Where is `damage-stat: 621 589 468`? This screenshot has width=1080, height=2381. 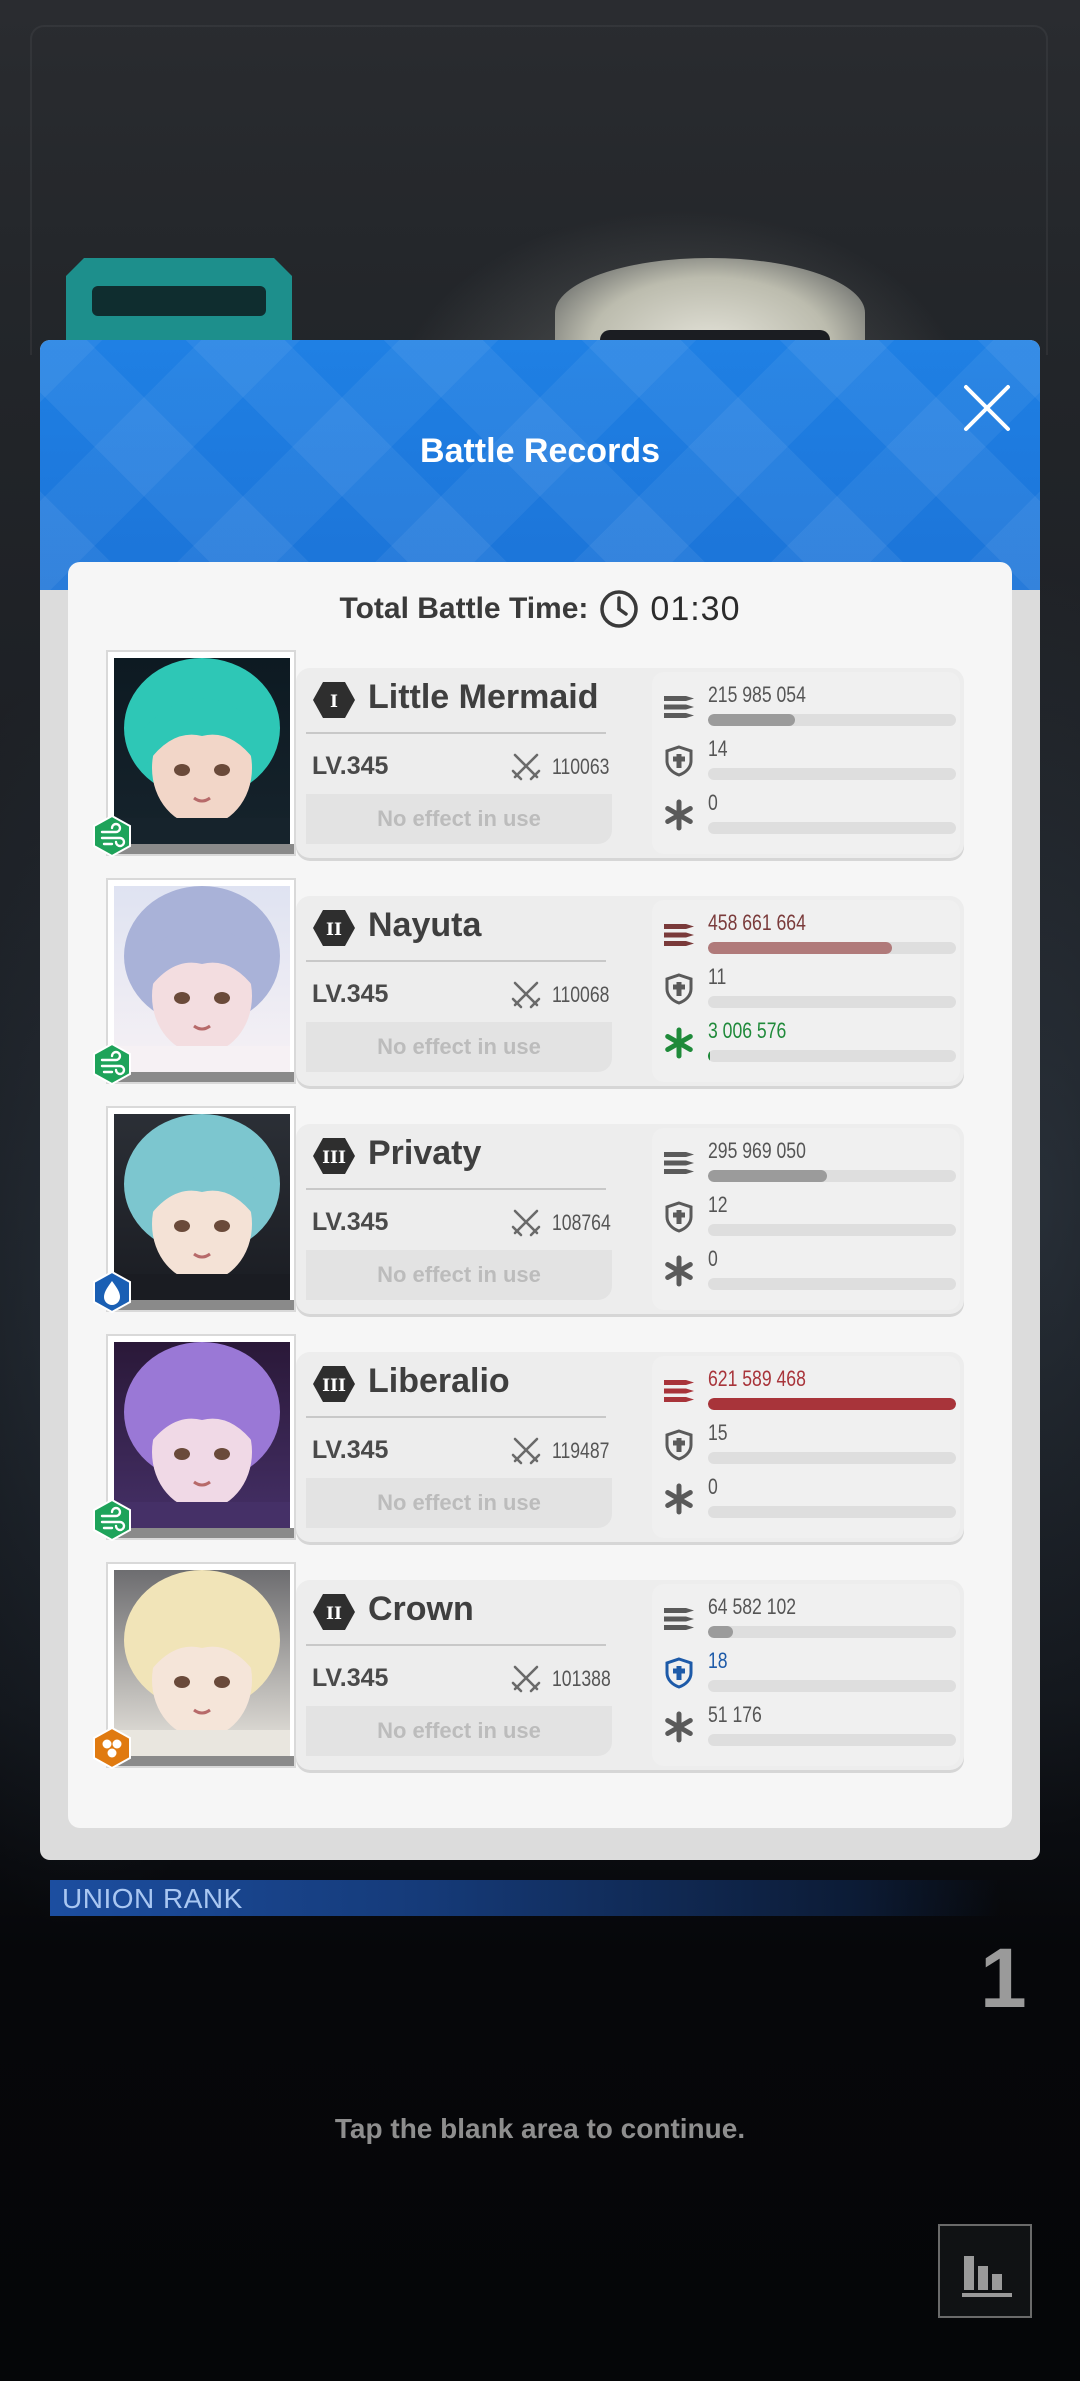 damage-stat: 621 589 468 is located at coordinates (806, 1389).